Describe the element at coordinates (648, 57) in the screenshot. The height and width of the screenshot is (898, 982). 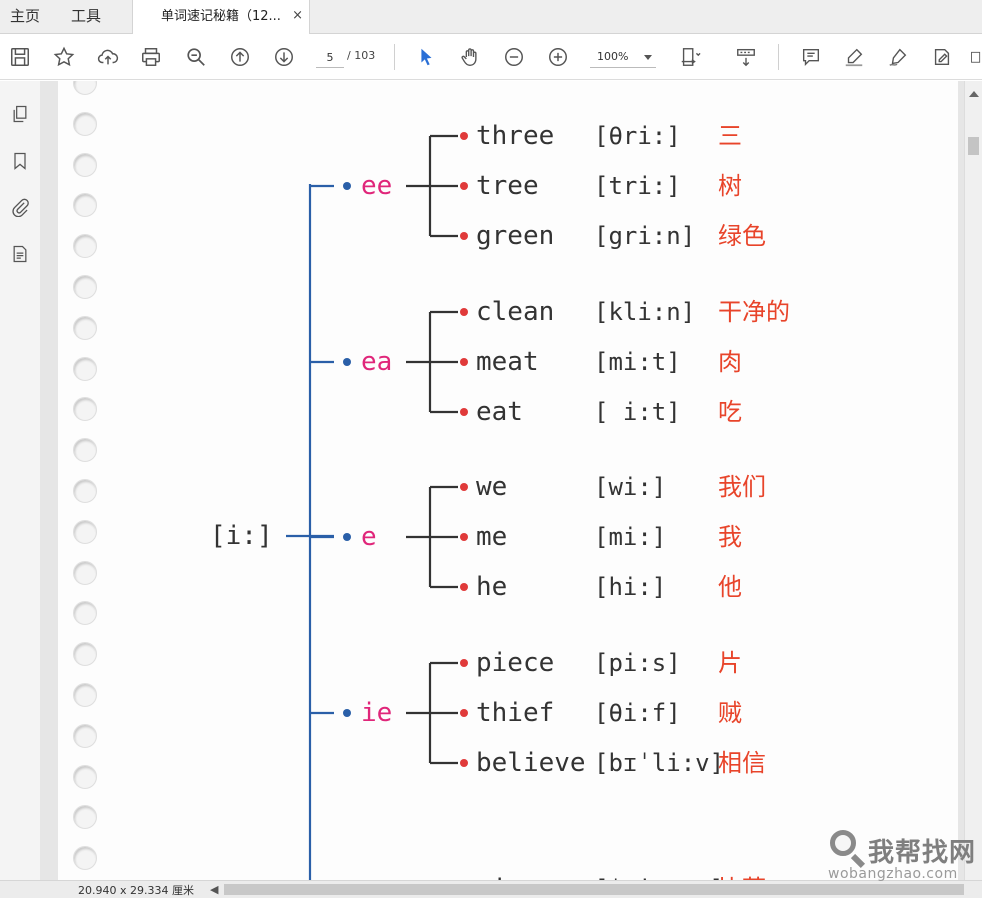
I see `chevron-down-icon` at that location.